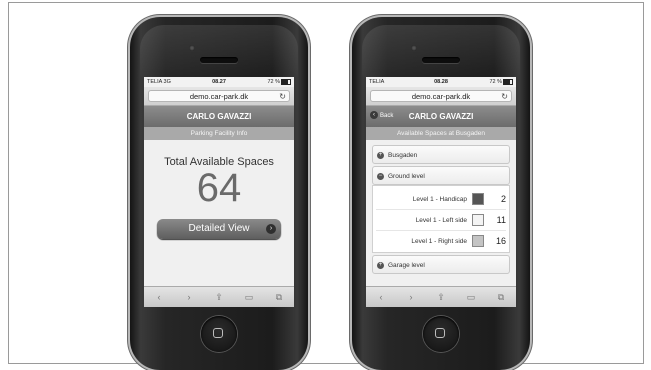 This screenshot has width=651, height=370. Describe the element at coordinates (219, 134) in the screenshot. I see `page-subtitle: Parking Facility Info` at that location.